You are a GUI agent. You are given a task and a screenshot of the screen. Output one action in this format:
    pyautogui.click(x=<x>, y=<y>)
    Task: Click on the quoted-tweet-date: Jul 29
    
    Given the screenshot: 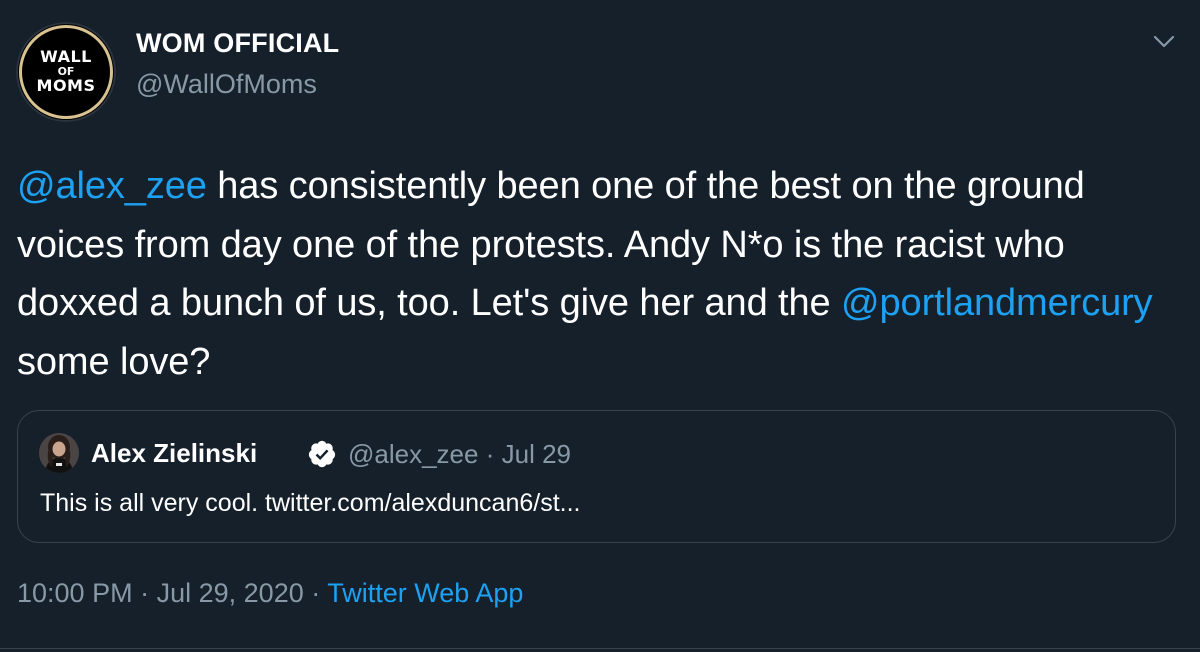 What is the action you would take?
    pyautogui.click(x=536, y=454)
    